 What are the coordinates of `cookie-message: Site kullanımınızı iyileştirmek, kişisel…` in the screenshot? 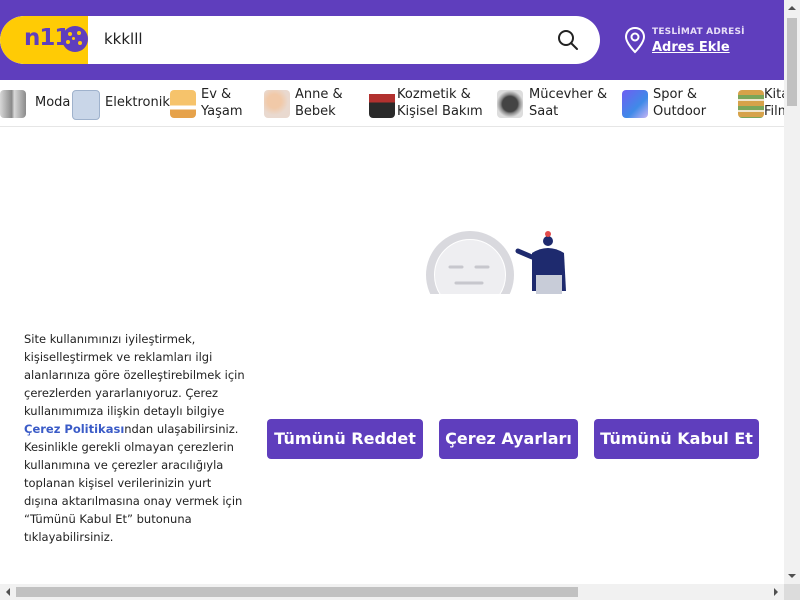 It's located at (135, 438).